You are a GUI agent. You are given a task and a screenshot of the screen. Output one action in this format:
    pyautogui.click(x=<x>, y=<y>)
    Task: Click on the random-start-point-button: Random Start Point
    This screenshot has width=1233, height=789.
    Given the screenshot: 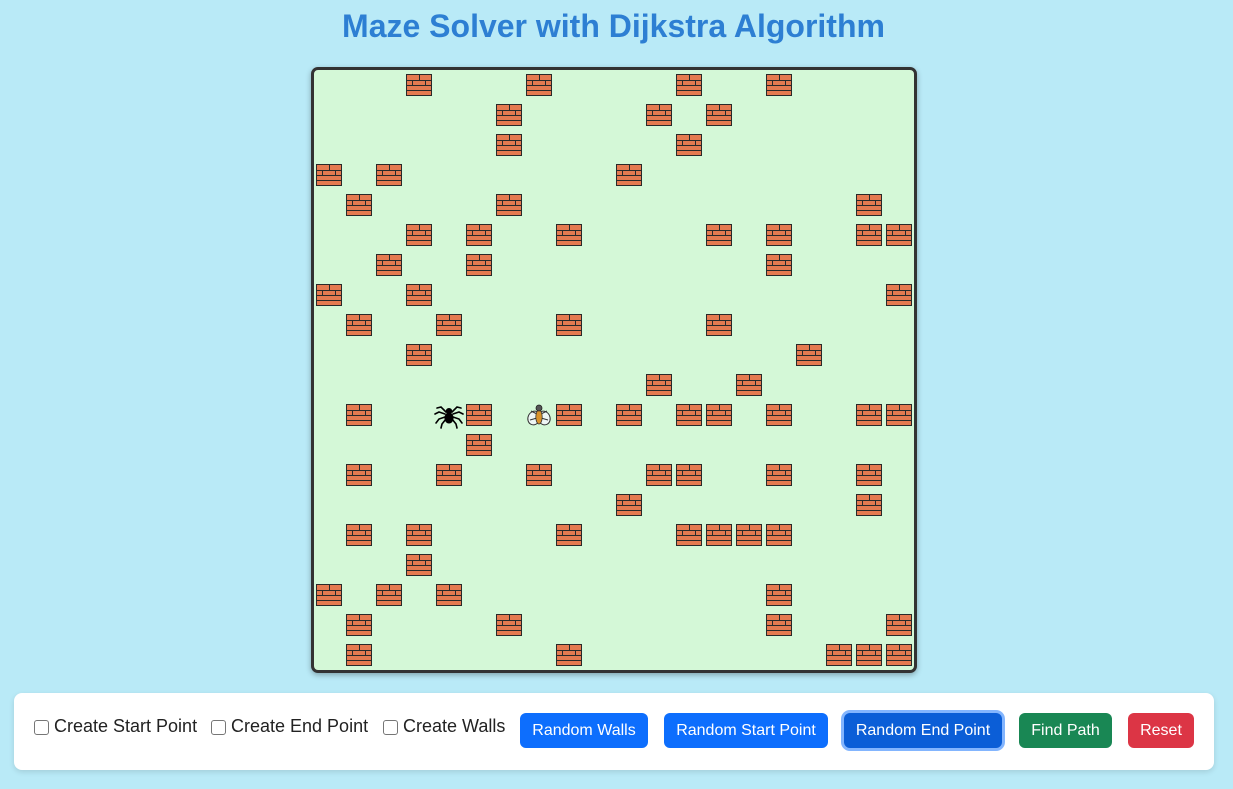 What is the action you would take?
    pyautogui.click(x=746, y=730)
    